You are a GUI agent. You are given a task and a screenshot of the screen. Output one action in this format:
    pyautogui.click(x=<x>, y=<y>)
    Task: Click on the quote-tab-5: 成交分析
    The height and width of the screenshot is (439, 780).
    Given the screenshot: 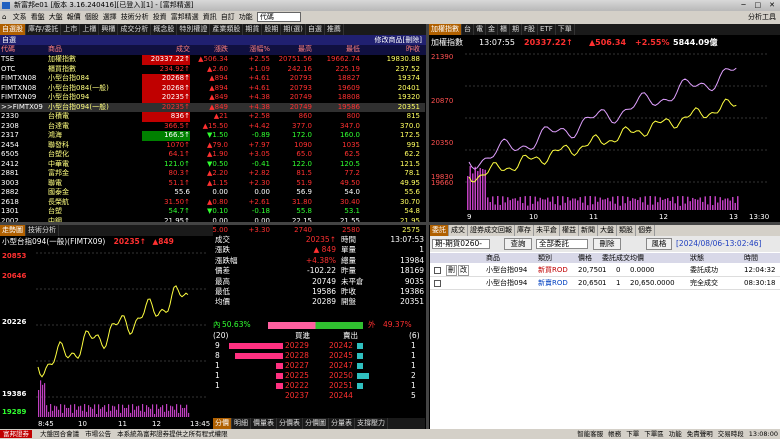 What is the action you would take?
    pyautogui.click(x=135, y=29)
    